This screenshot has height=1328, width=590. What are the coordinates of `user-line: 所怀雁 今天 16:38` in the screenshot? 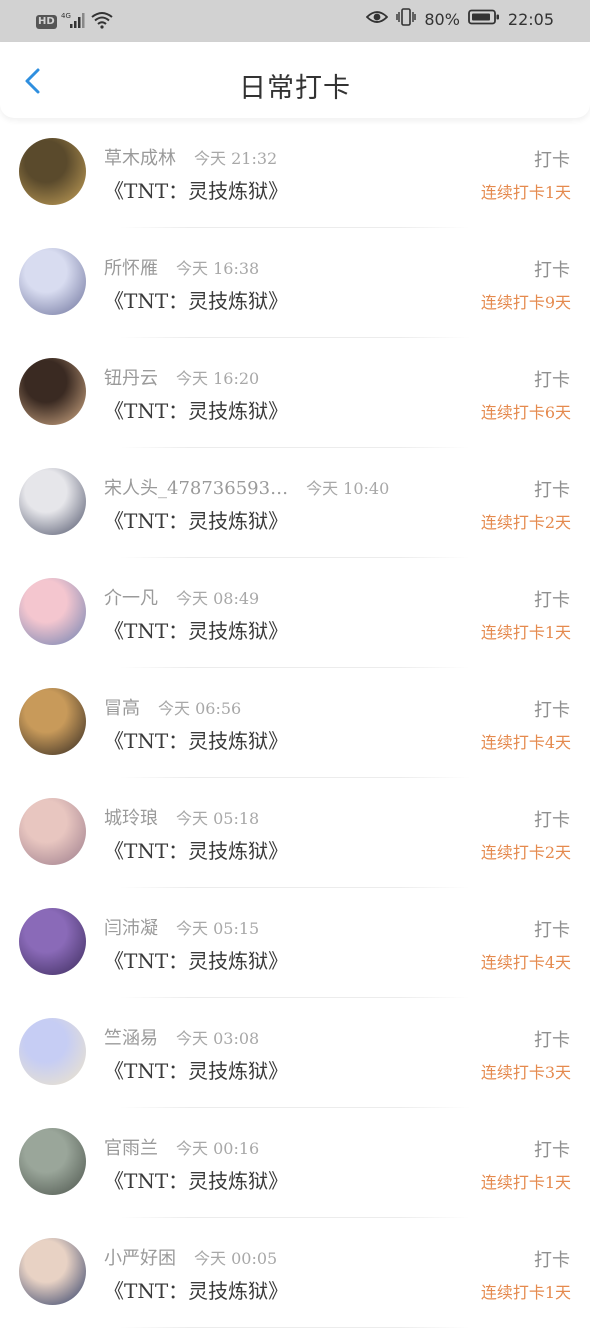 It's located at (181, 267).